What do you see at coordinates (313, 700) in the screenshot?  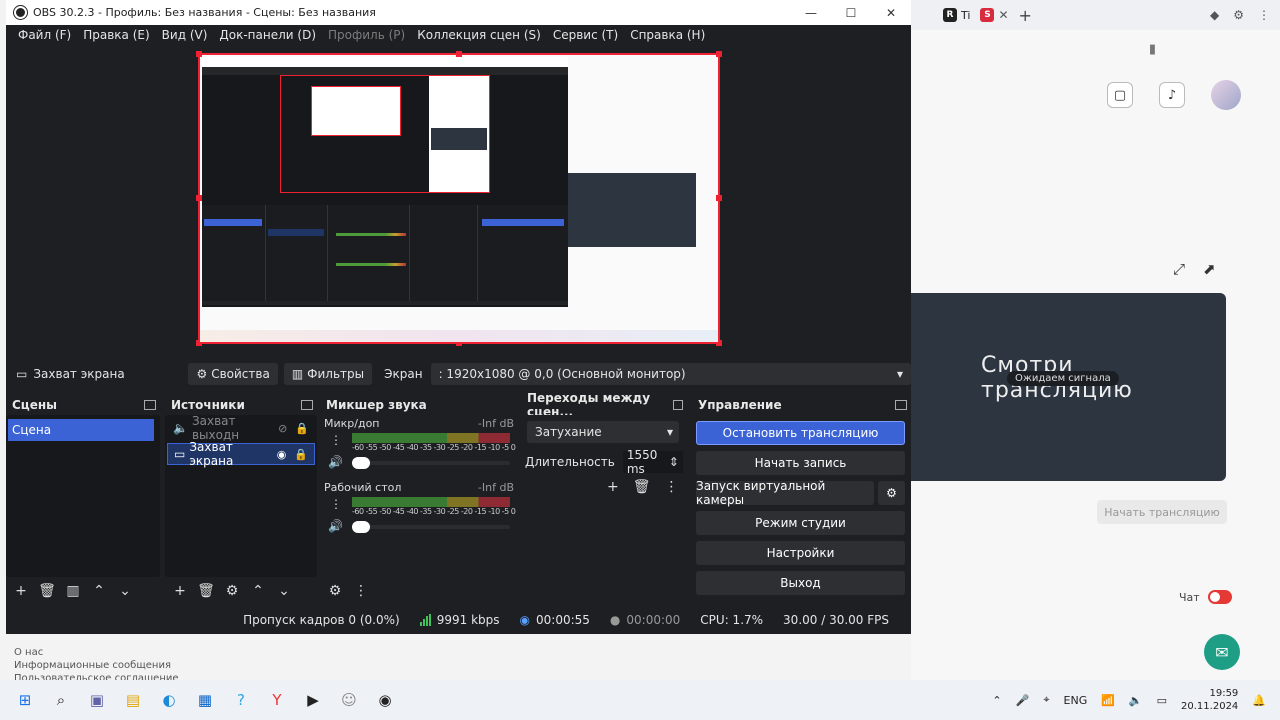 I see `media-player-icon: ▶` at bounding box center [313, 700].